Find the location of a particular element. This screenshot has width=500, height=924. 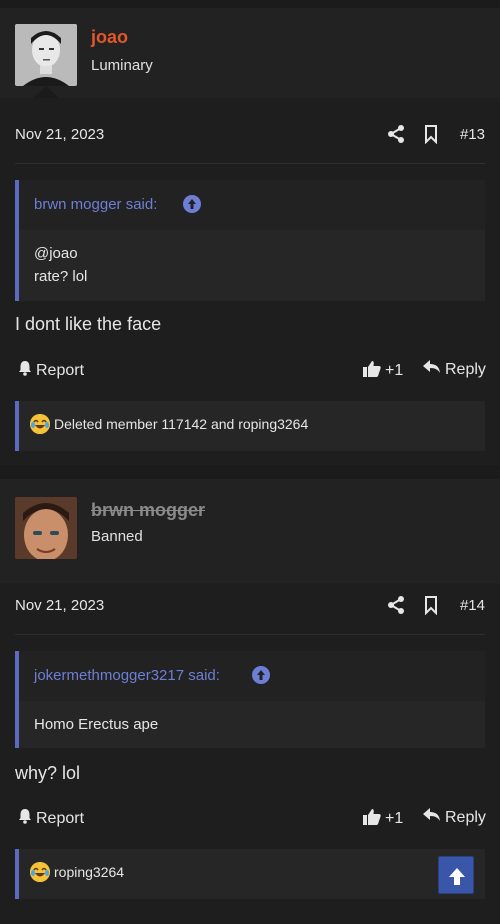

post-header: brwn mogger Banned is located at coordinates (250, 525).